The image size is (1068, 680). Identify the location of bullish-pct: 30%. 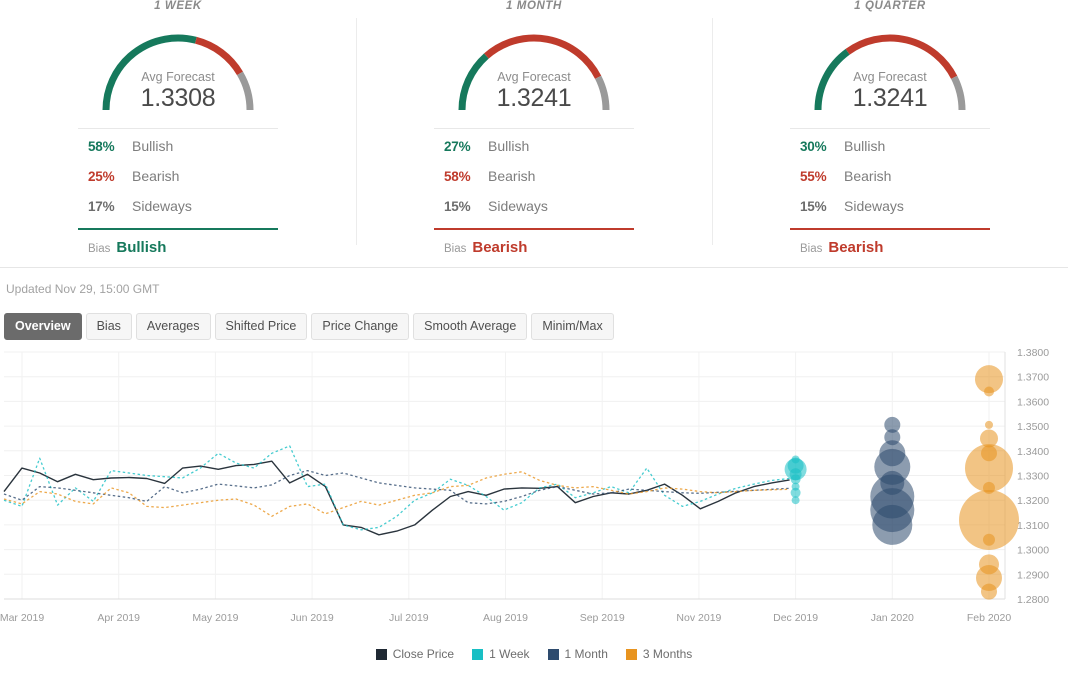
(813, 146).